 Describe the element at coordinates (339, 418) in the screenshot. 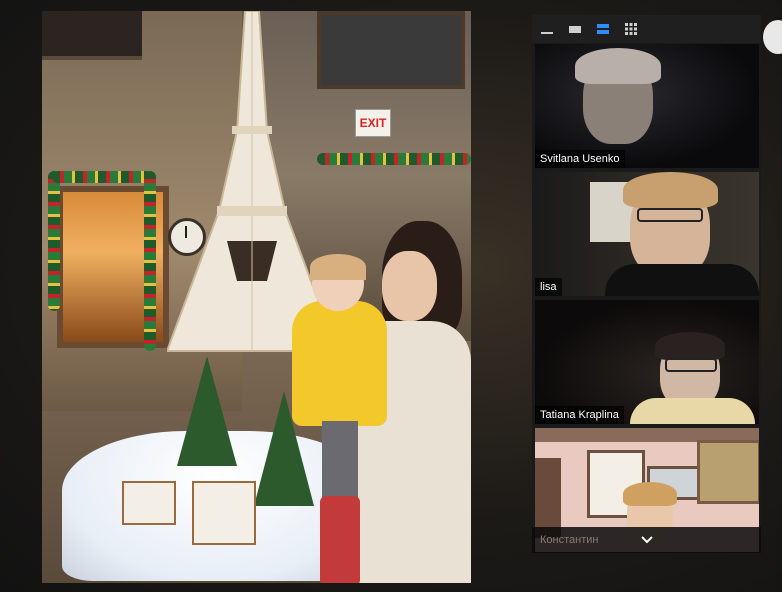

I see `child-figure` at that location.